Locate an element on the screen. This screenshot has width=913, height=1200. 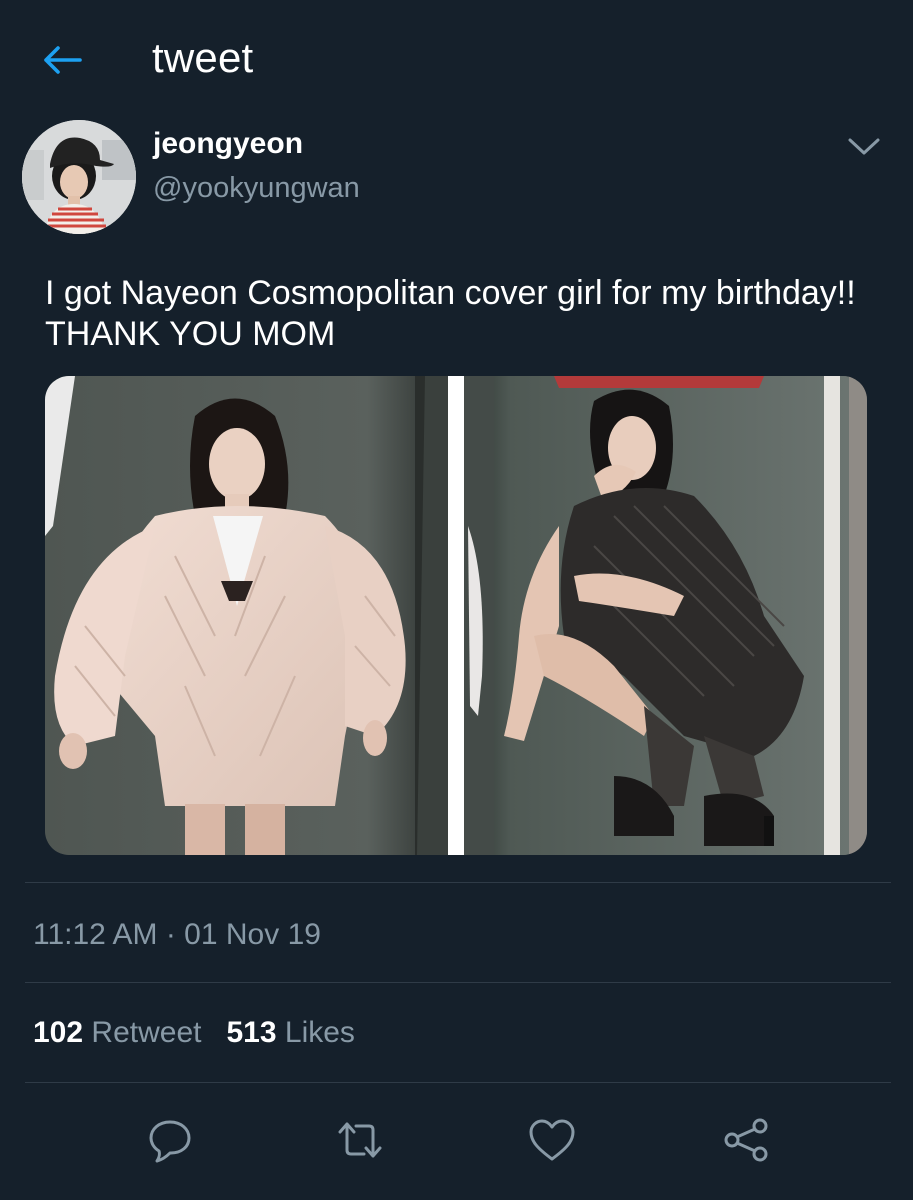
arrow-left-icon is located at coordinates (63, 60).